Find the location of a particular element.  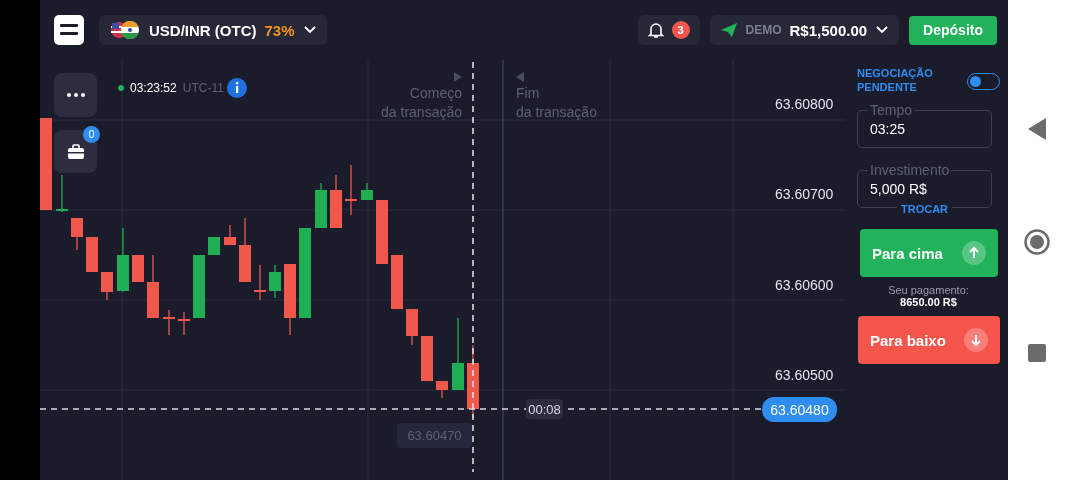

arrow-down-icon is located at coordinates (976, 340).